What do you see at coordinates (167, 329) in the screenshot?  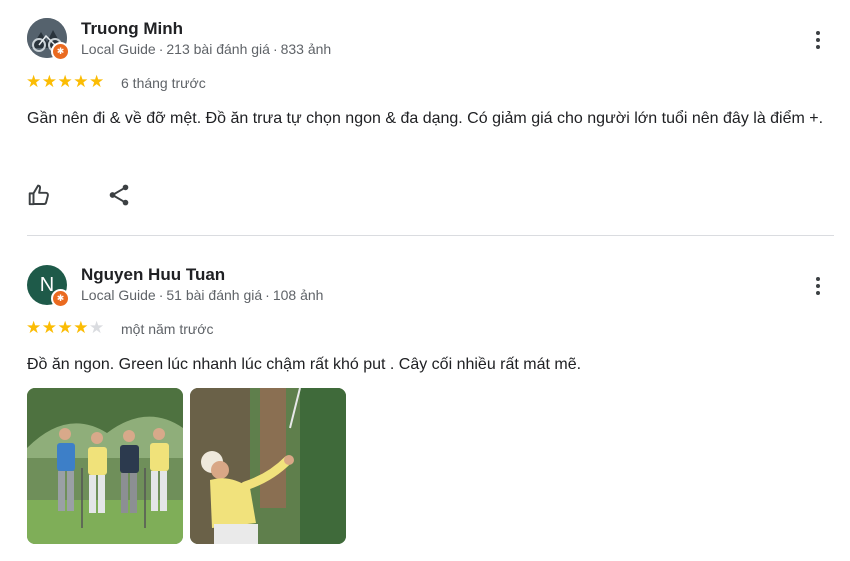 I see `review-time: một năm trước` at bounding box center [167, 329].